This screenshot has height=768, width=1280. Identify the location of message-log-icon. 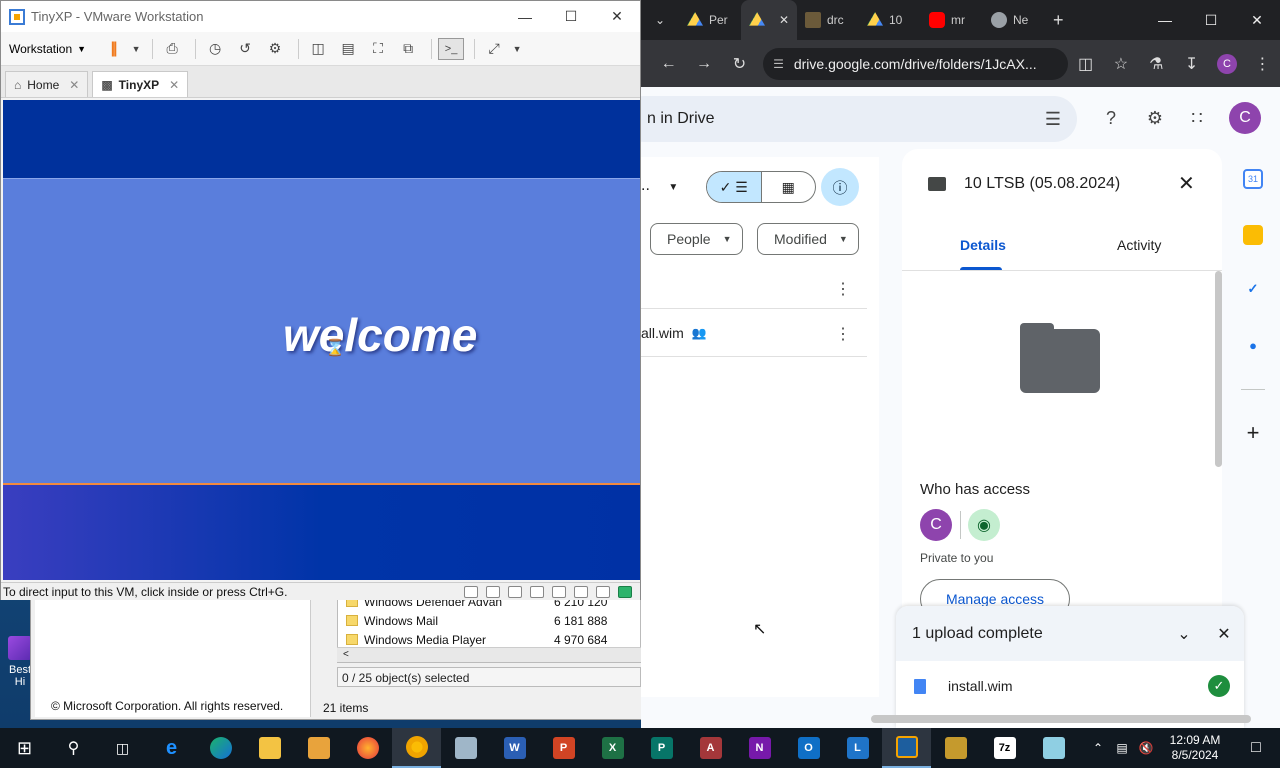
(625, 591).